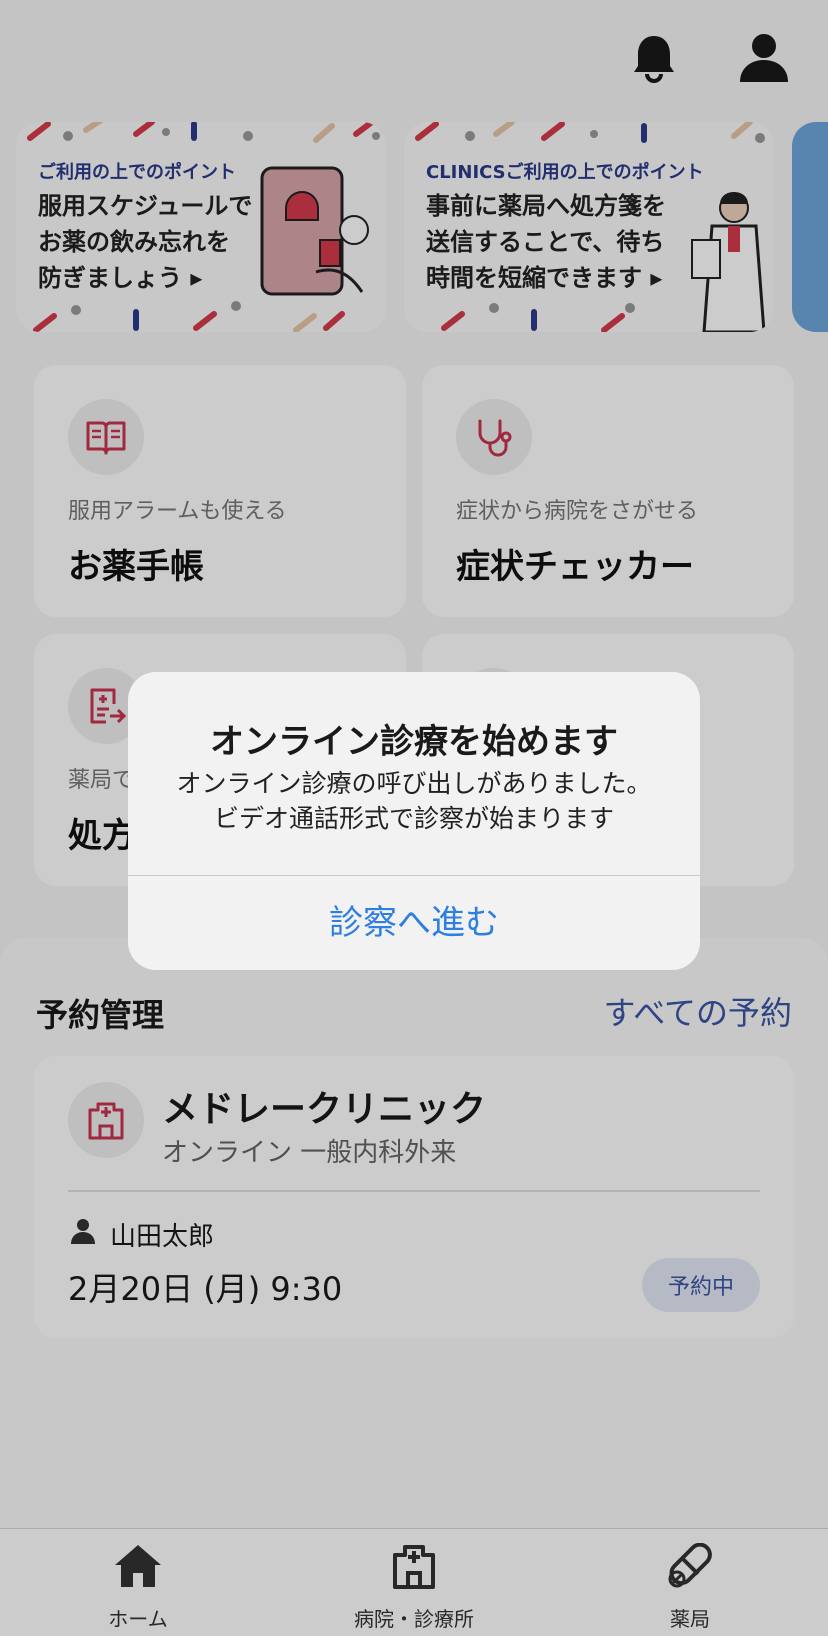 This screenshot has width=828, height=1636. Describe the element at coordinates (414, 923) in the screenshot. I see `proceed-to-consultation-button: 診察へ進む` at that location.